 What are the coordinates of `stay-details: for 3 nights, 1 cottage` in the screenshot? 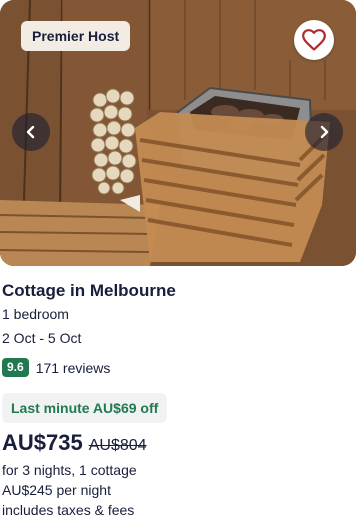 It's located at (69, 470).